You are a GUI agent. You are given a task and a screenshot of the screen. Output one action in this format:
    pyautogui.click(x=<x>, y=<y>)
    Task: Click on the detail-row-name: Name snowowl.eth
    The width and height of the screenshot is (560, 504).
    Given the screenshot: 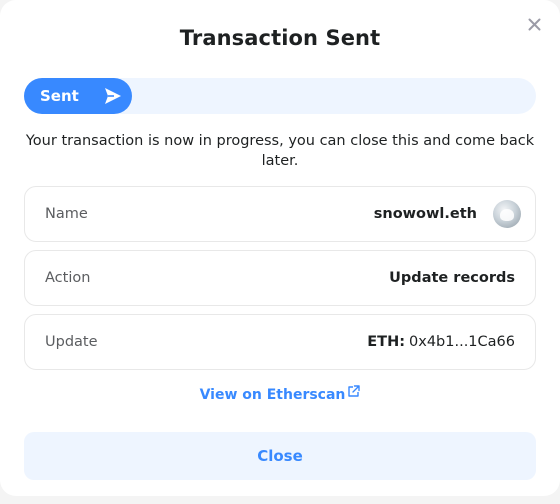 What is the action you would take?
    pyautogui.click(x=280, y=214)
    